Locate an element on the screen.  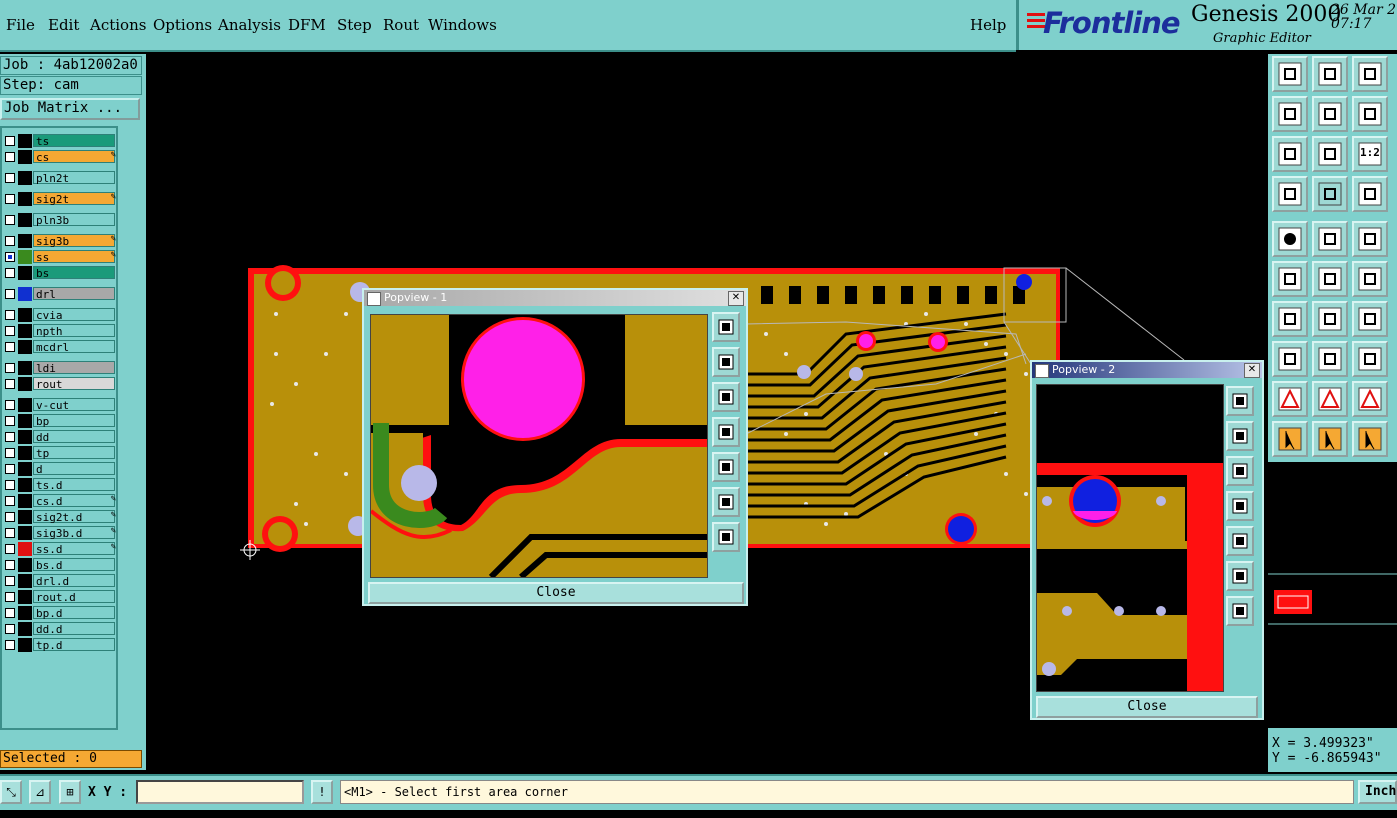
fit-icon is located at coordinates (1290, 154).